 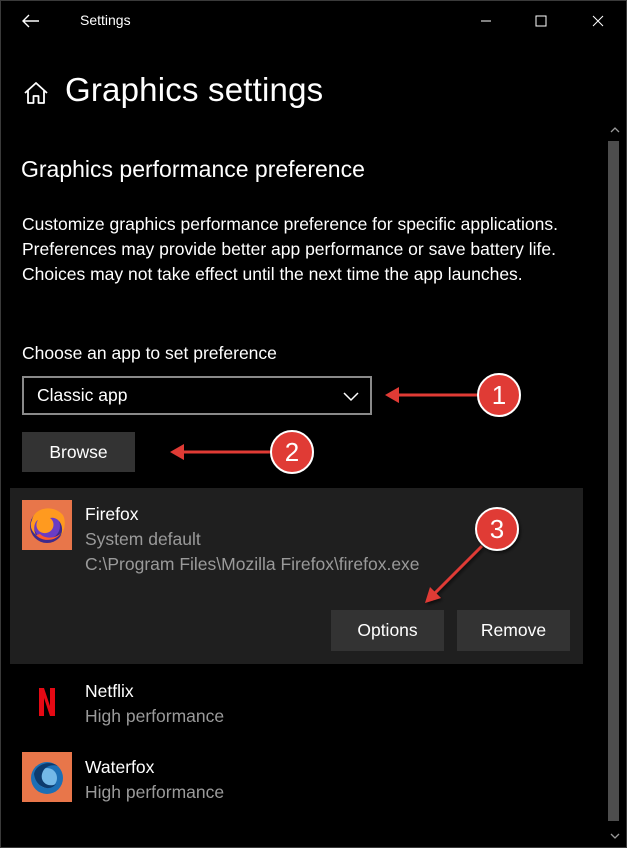 I want to click on title-bar: Settings, so click(x=314, y=21).